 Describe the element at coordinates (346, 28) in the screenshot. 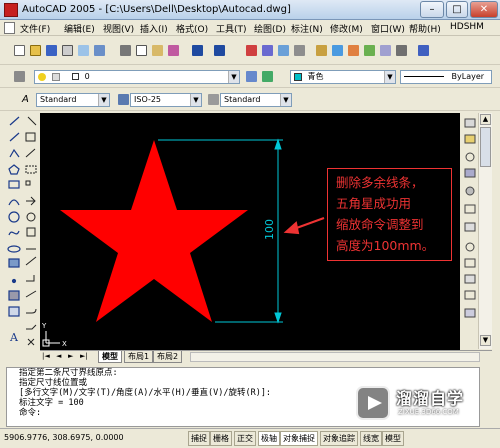

I see `menu-modify: 修改(M)` at that location.